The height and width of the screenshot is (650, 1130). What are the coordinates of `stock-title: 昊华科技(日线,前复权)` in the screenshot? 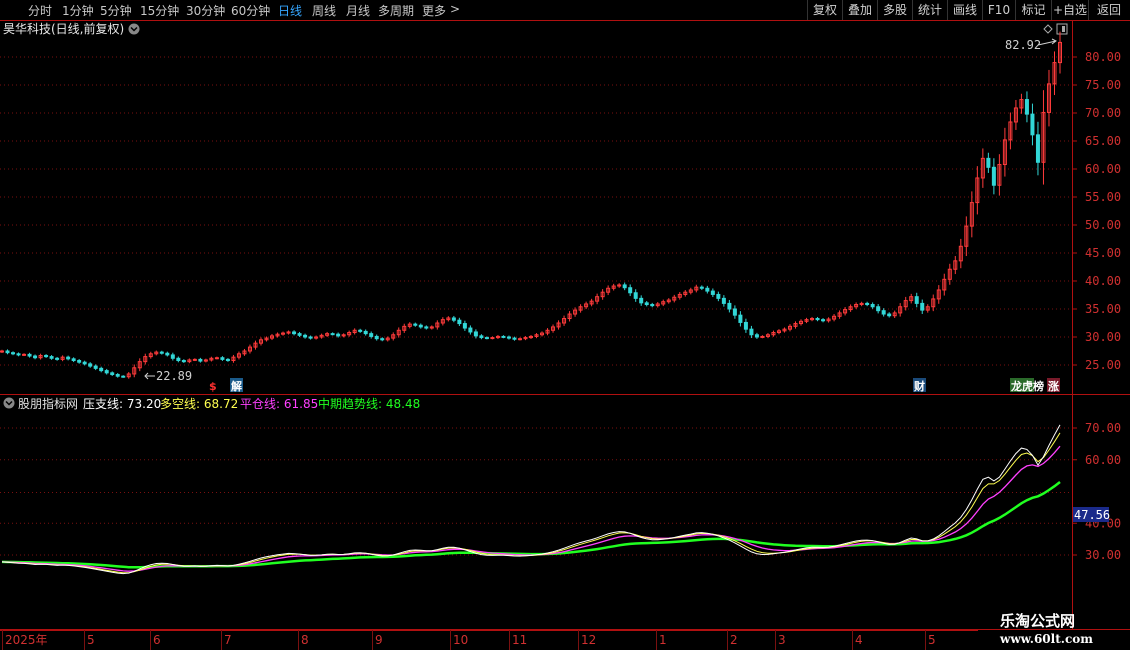 It's located at (63, 28).